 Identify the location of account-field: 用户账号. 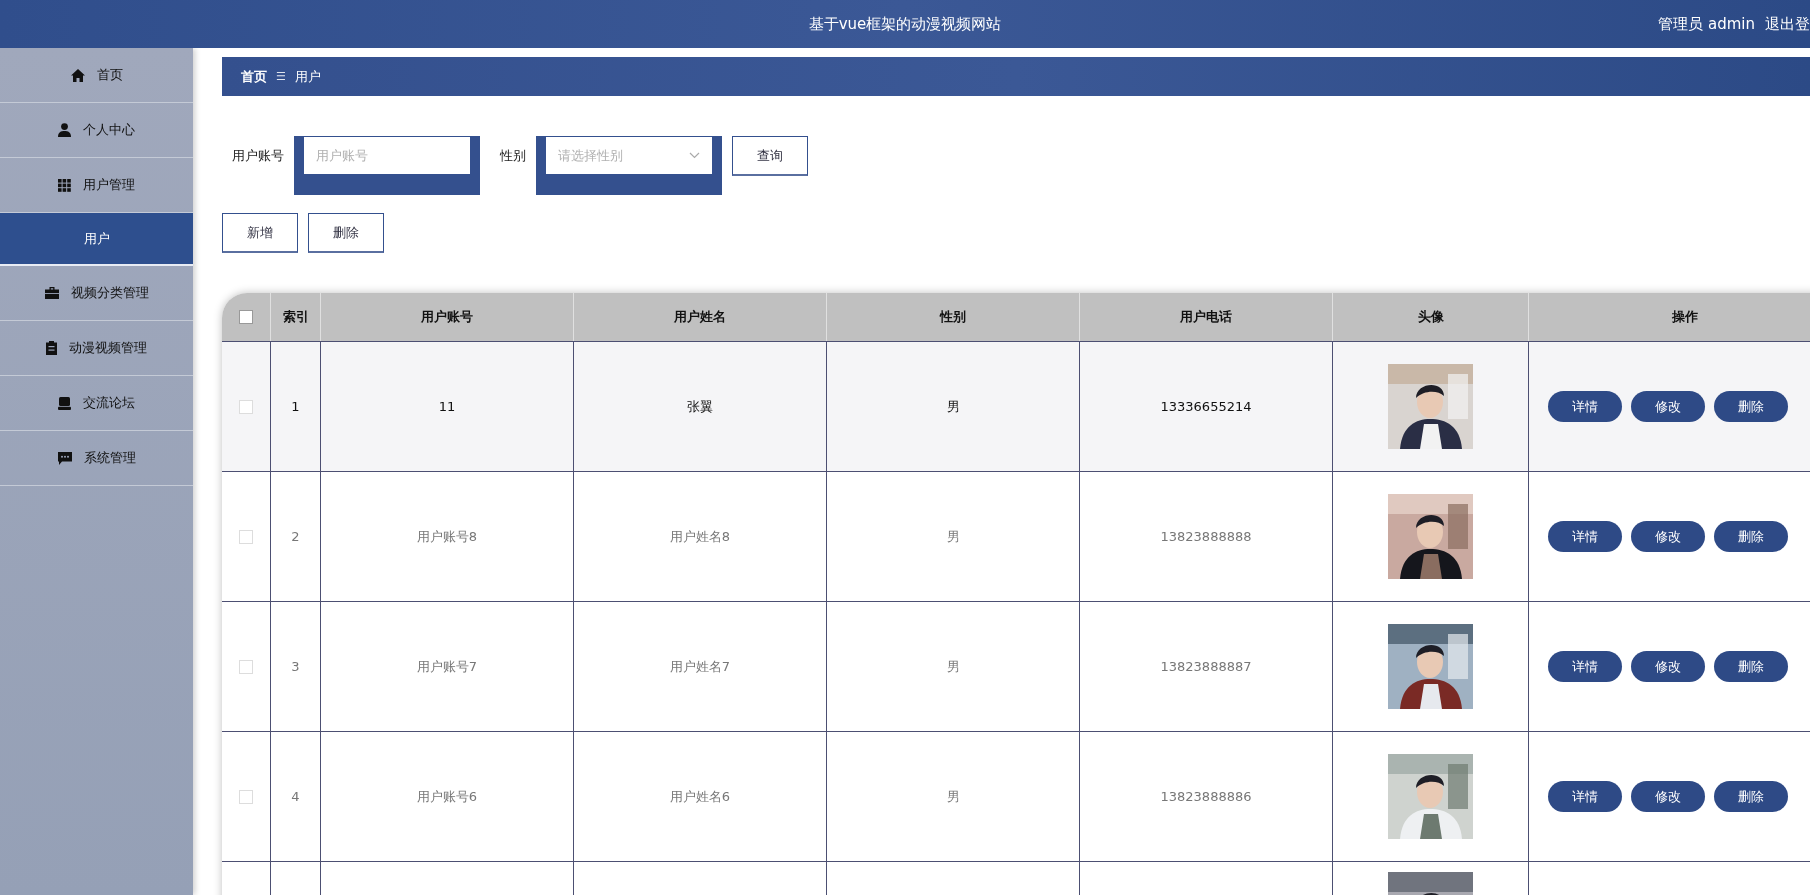
(387, 165).